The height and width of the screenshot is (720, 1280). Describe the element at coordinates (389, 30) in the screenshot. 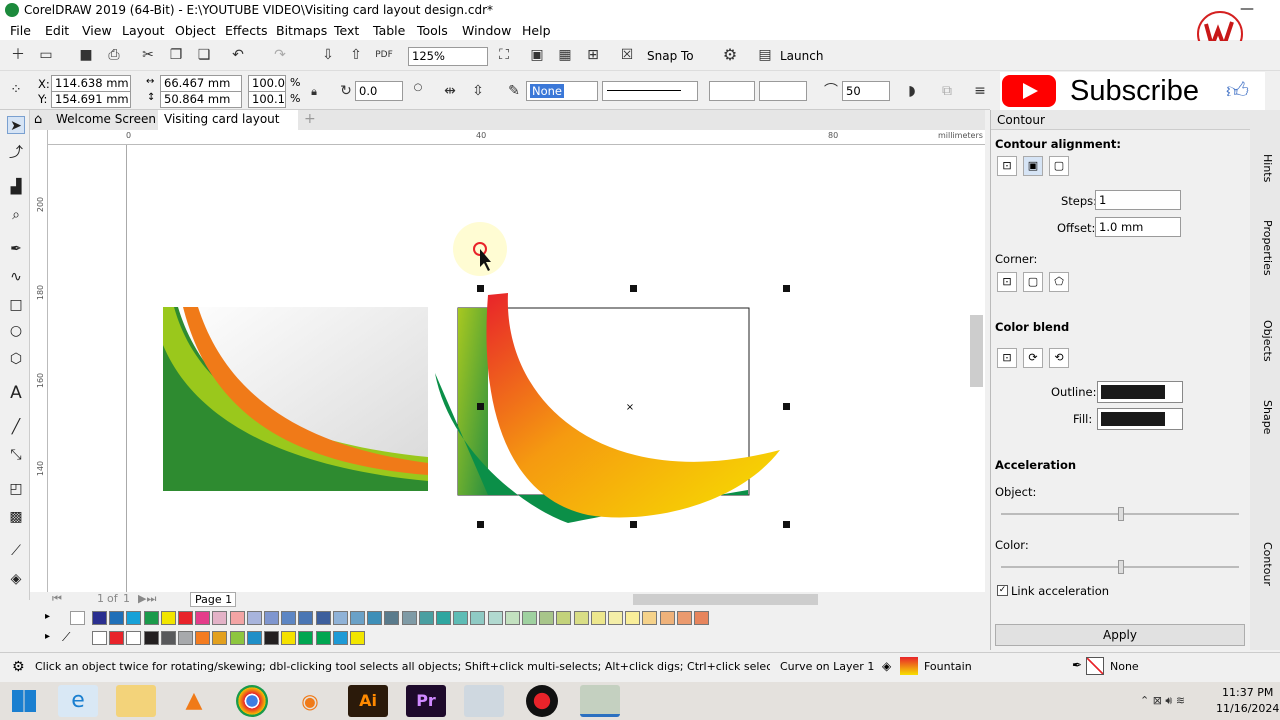

I see `menu-table: Table` at that location.